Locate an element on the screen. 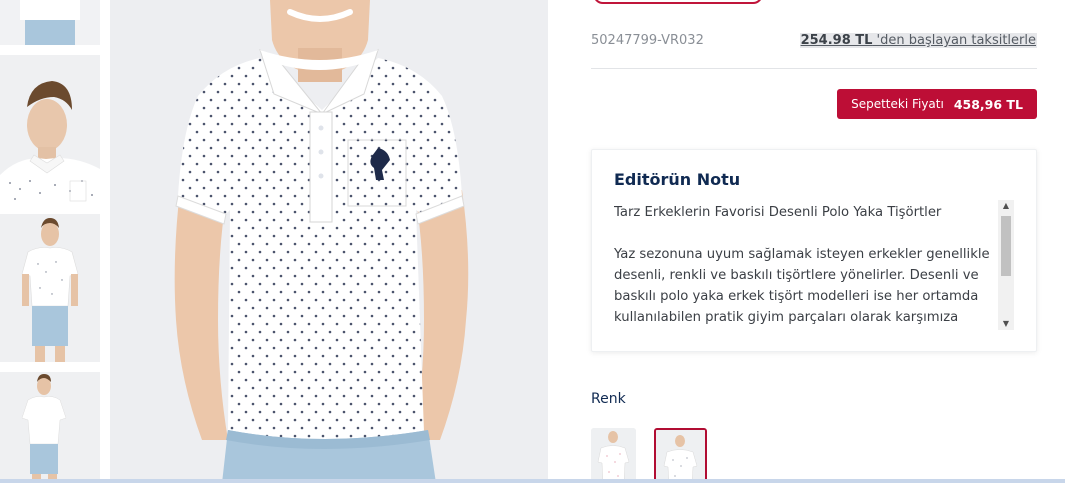 The width and height of the screenshot is (1065, 483). color-section-label: Renk is located at coordinates (608, 399).